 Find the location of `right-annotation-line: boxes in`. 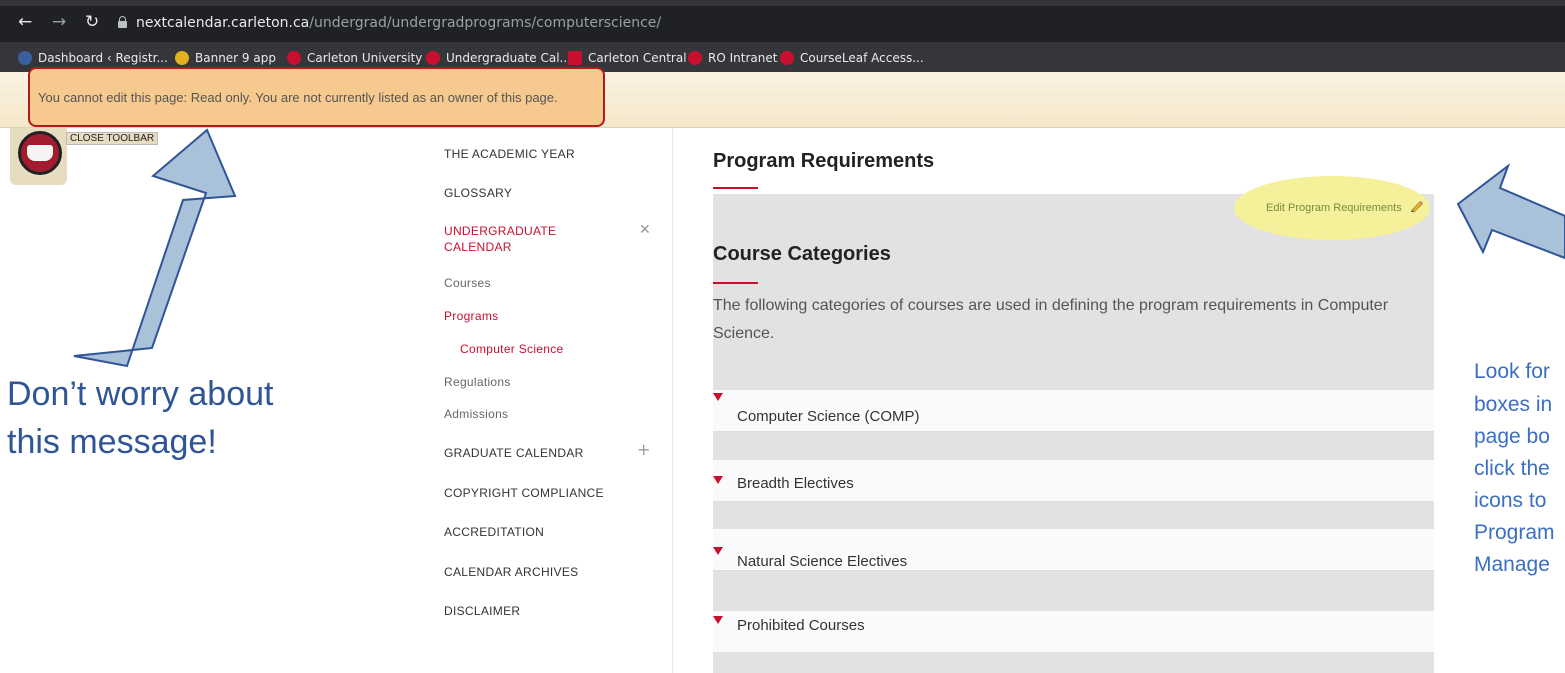

right-annotation-line: boxes in is located at coordinates (1513, 404).